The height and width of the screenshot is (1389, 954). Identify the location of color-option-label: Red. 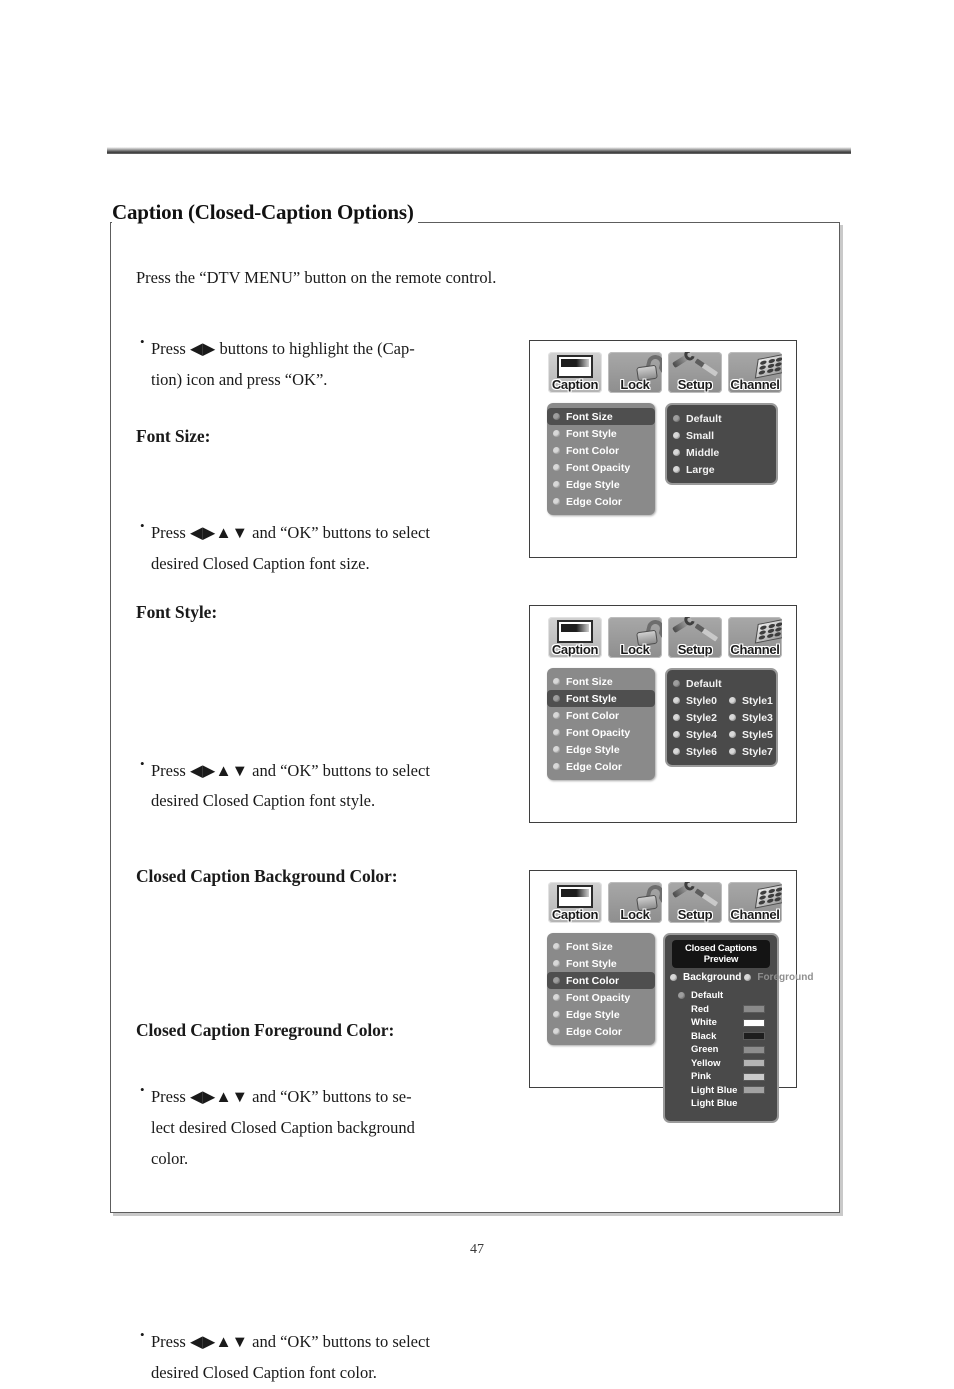
(700, 1009).